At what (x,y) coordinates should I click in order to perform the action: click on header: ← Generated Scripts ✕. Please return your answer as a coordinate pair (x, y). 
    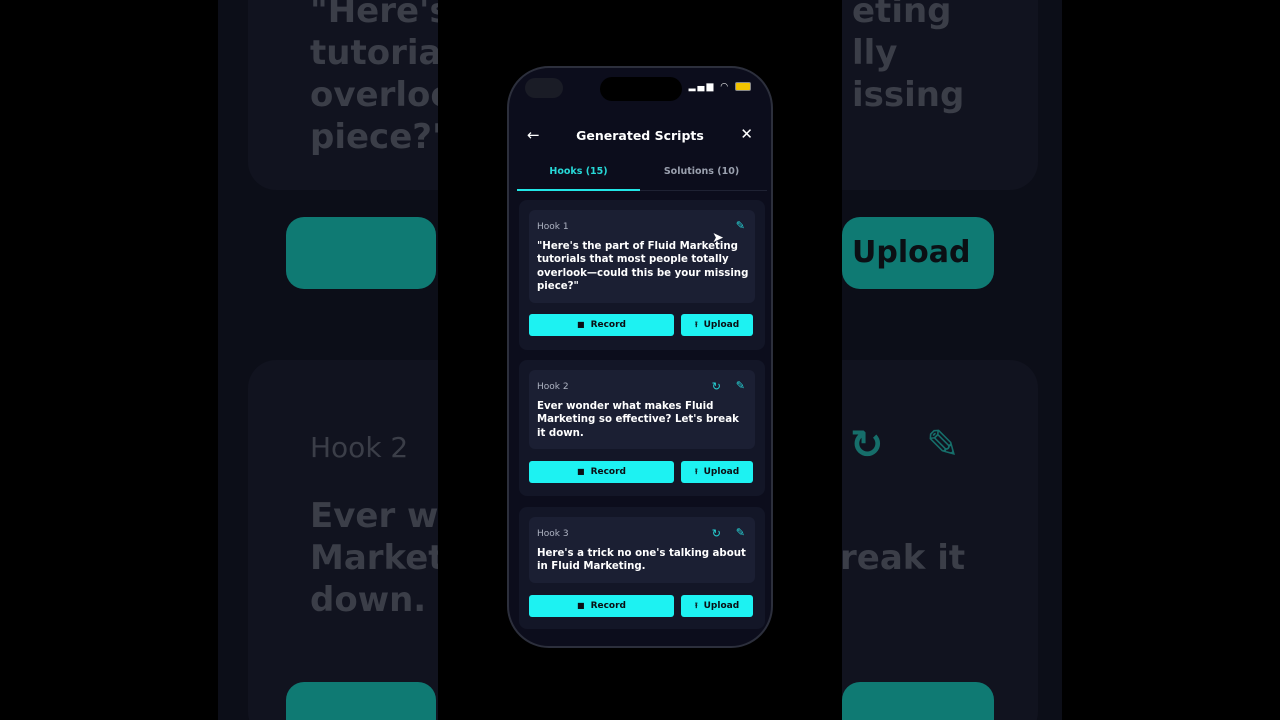
    Looking at the image, I should click on (640, 135).